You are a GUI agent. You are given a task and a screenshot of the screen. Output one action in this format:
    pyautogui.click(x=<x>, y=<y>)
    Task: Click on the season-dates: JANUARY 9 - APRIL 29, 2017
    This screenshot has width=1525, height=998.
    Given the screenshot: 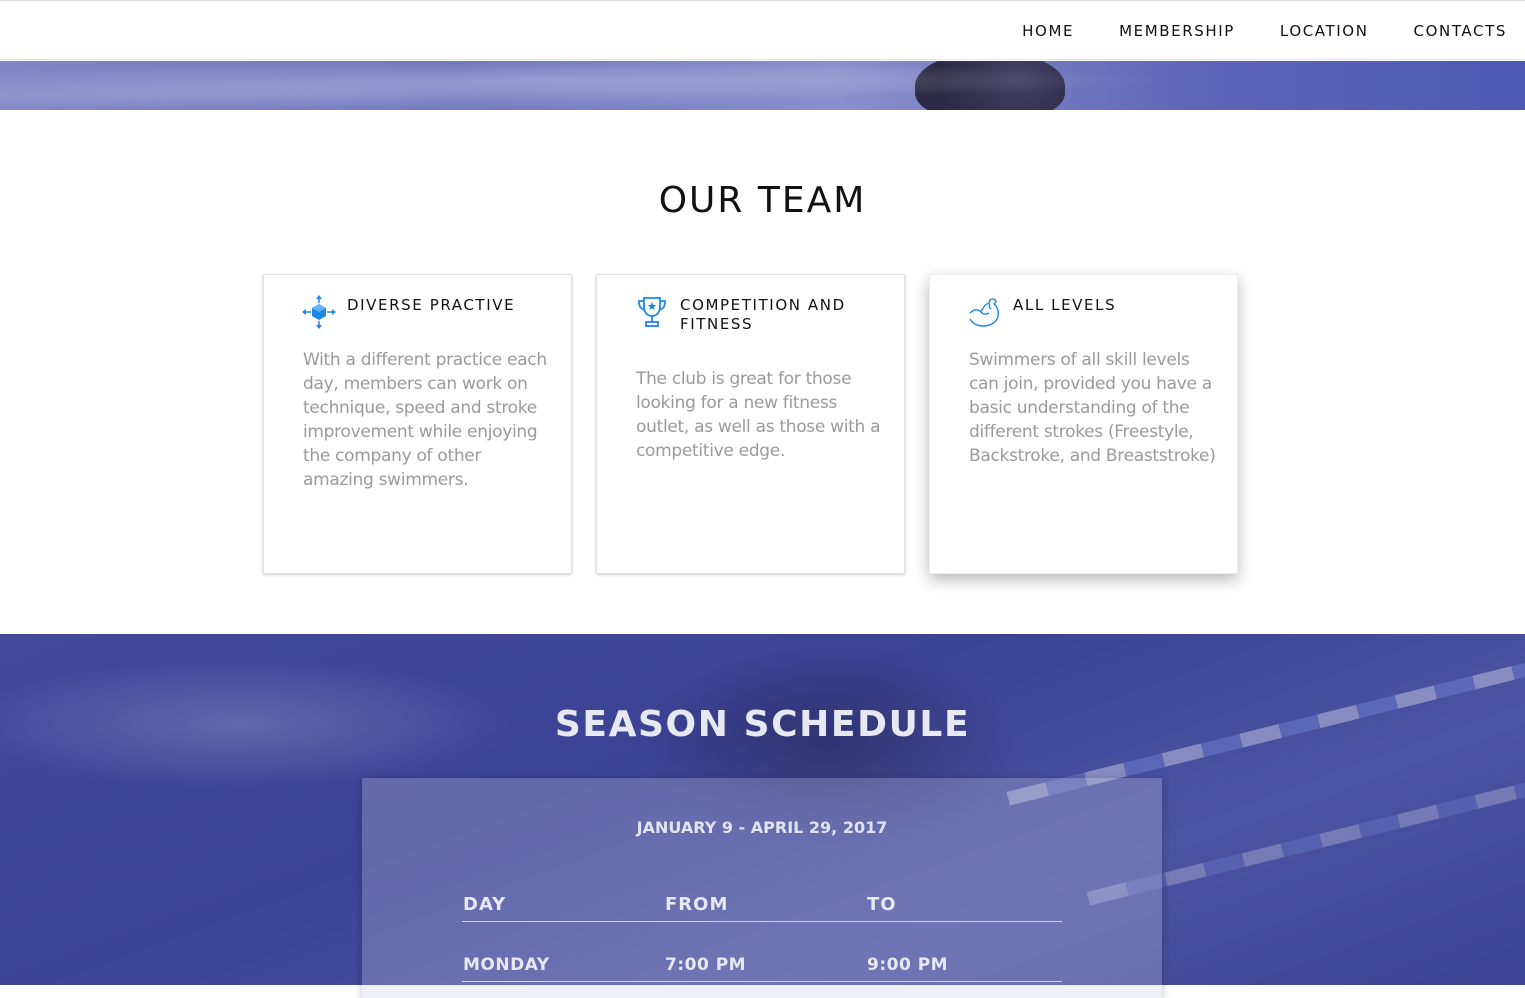 What is the action you would take?
    pyautogui.click(x=762, y=827)
    